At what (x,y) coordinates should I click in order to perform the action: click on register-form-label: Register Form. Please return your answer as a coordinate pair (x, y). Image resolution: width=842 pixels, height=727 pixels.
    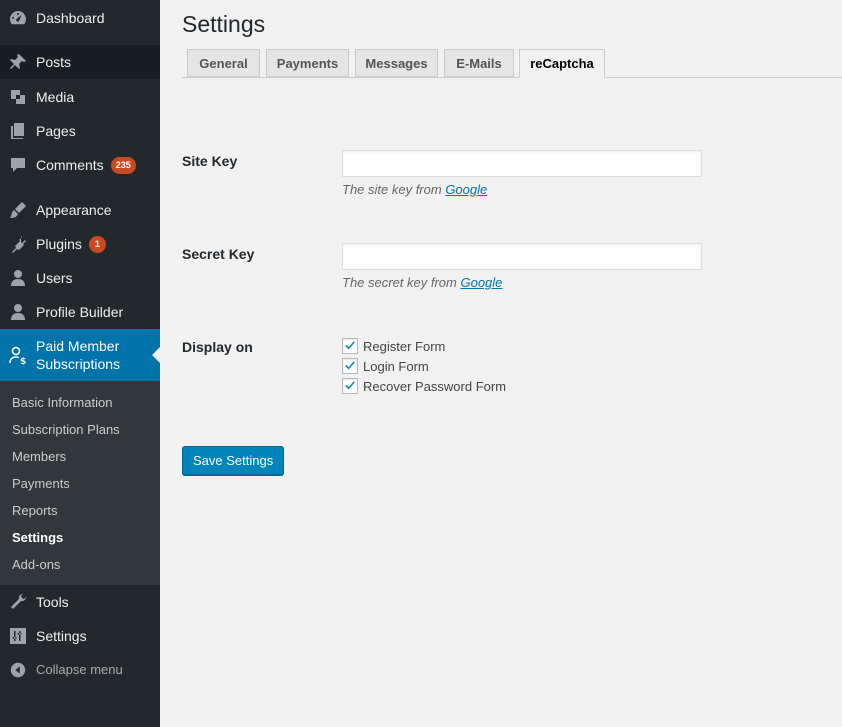
    Looking at the image, I should click on (404, 346).